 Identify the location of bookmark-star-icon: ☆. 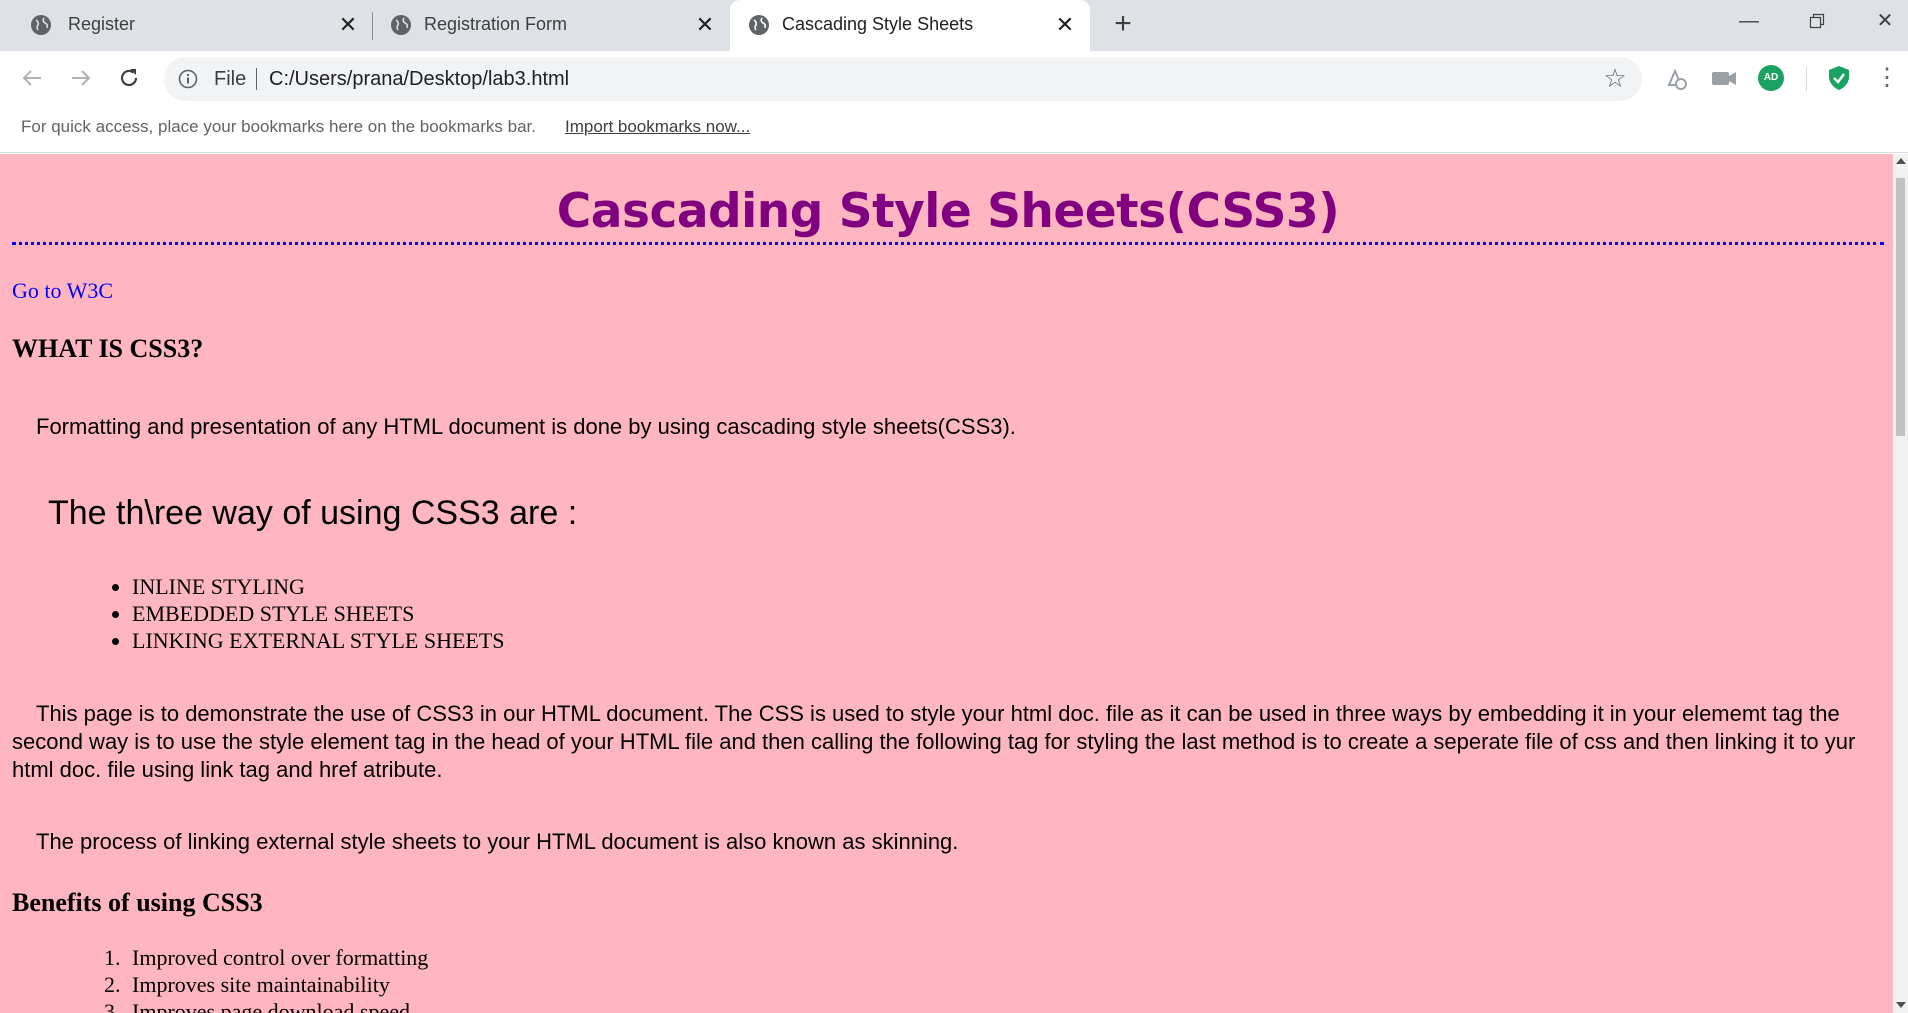
(1615, 78).